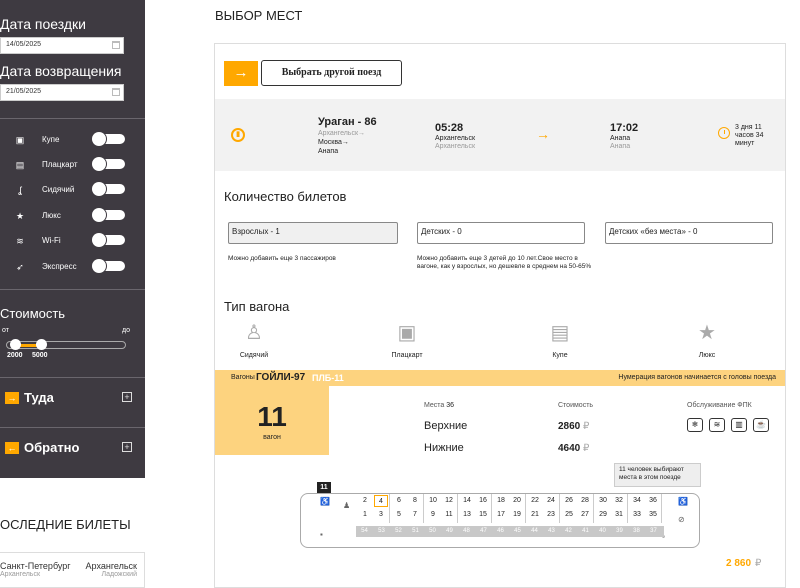 The height and width of the screenshot is (588, 800). Describe the element at coordinates (483, 501) in the screenshot. I see `upper-seat: 16` at that location.